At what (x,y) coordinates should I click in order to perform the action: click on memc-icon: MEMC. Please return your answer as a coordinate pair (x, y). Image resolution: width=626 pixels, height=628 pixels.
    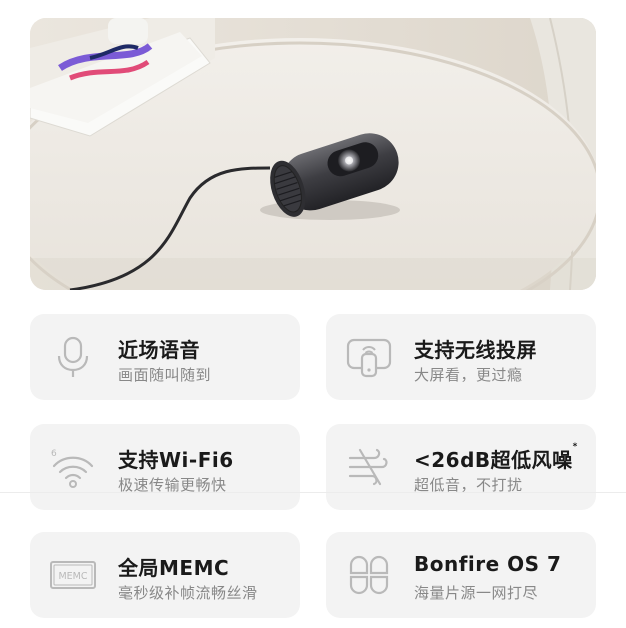
    Looking at the image, I should click on (73, 575).